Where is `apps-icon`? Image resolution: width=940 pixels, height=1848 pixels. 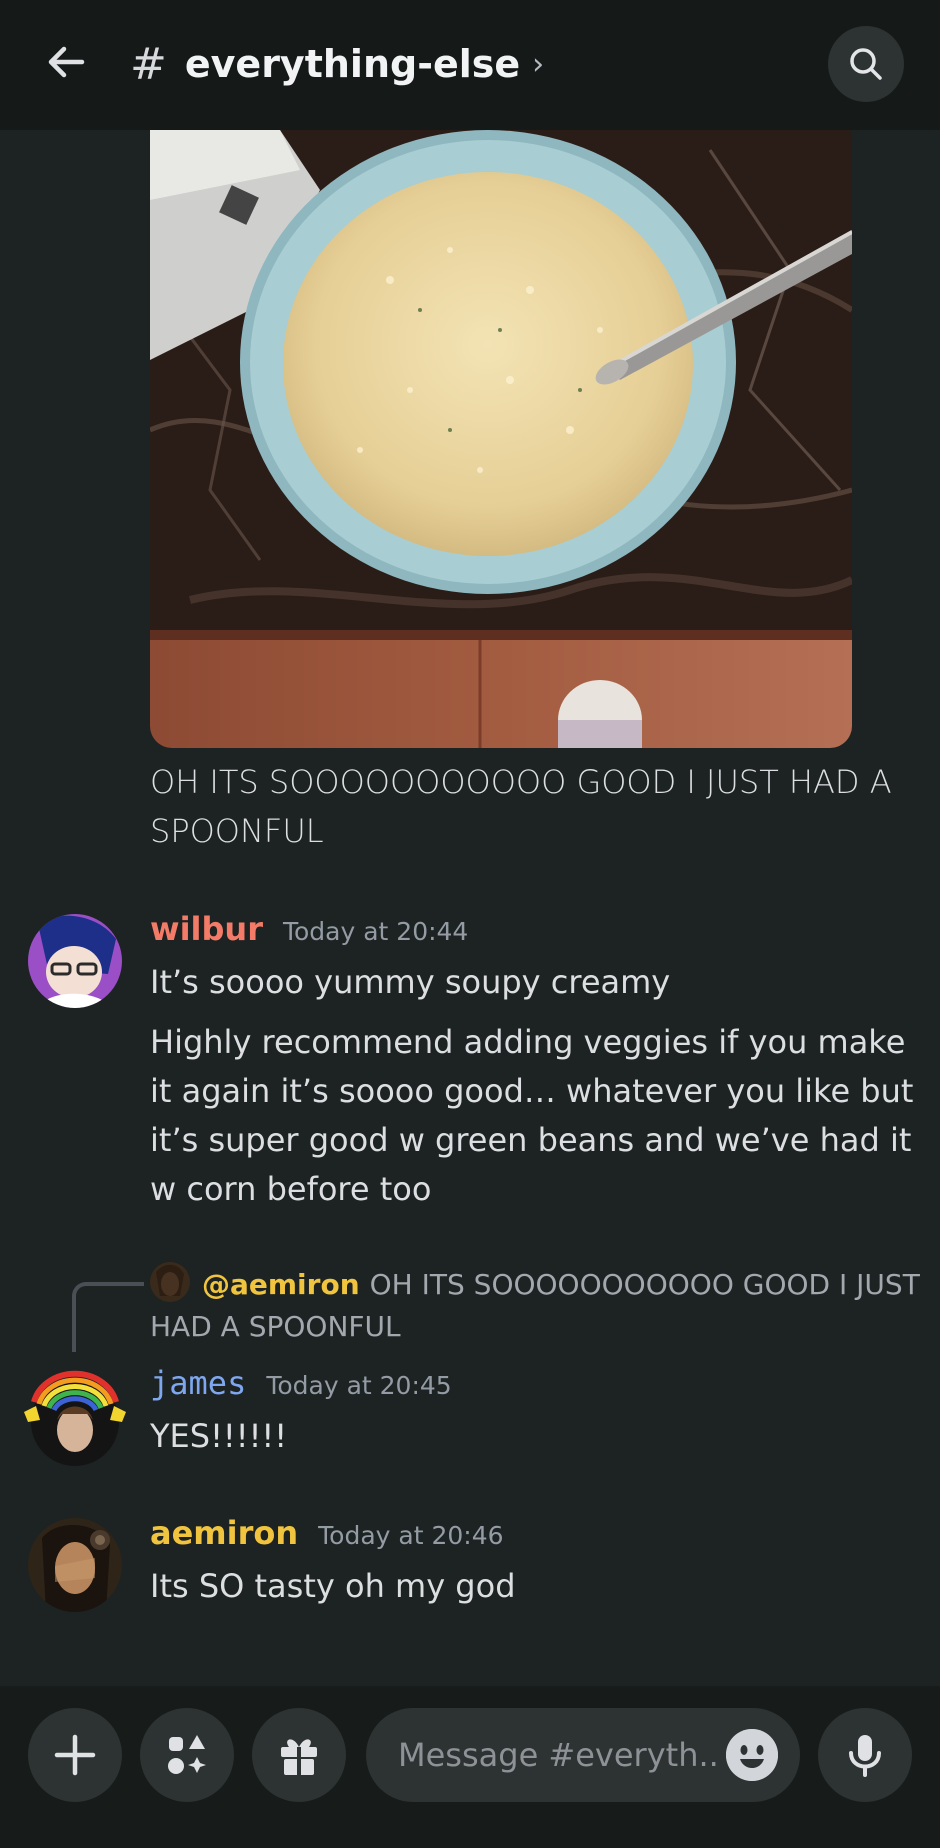 apps-icon is located at coordinates (187, 1754).